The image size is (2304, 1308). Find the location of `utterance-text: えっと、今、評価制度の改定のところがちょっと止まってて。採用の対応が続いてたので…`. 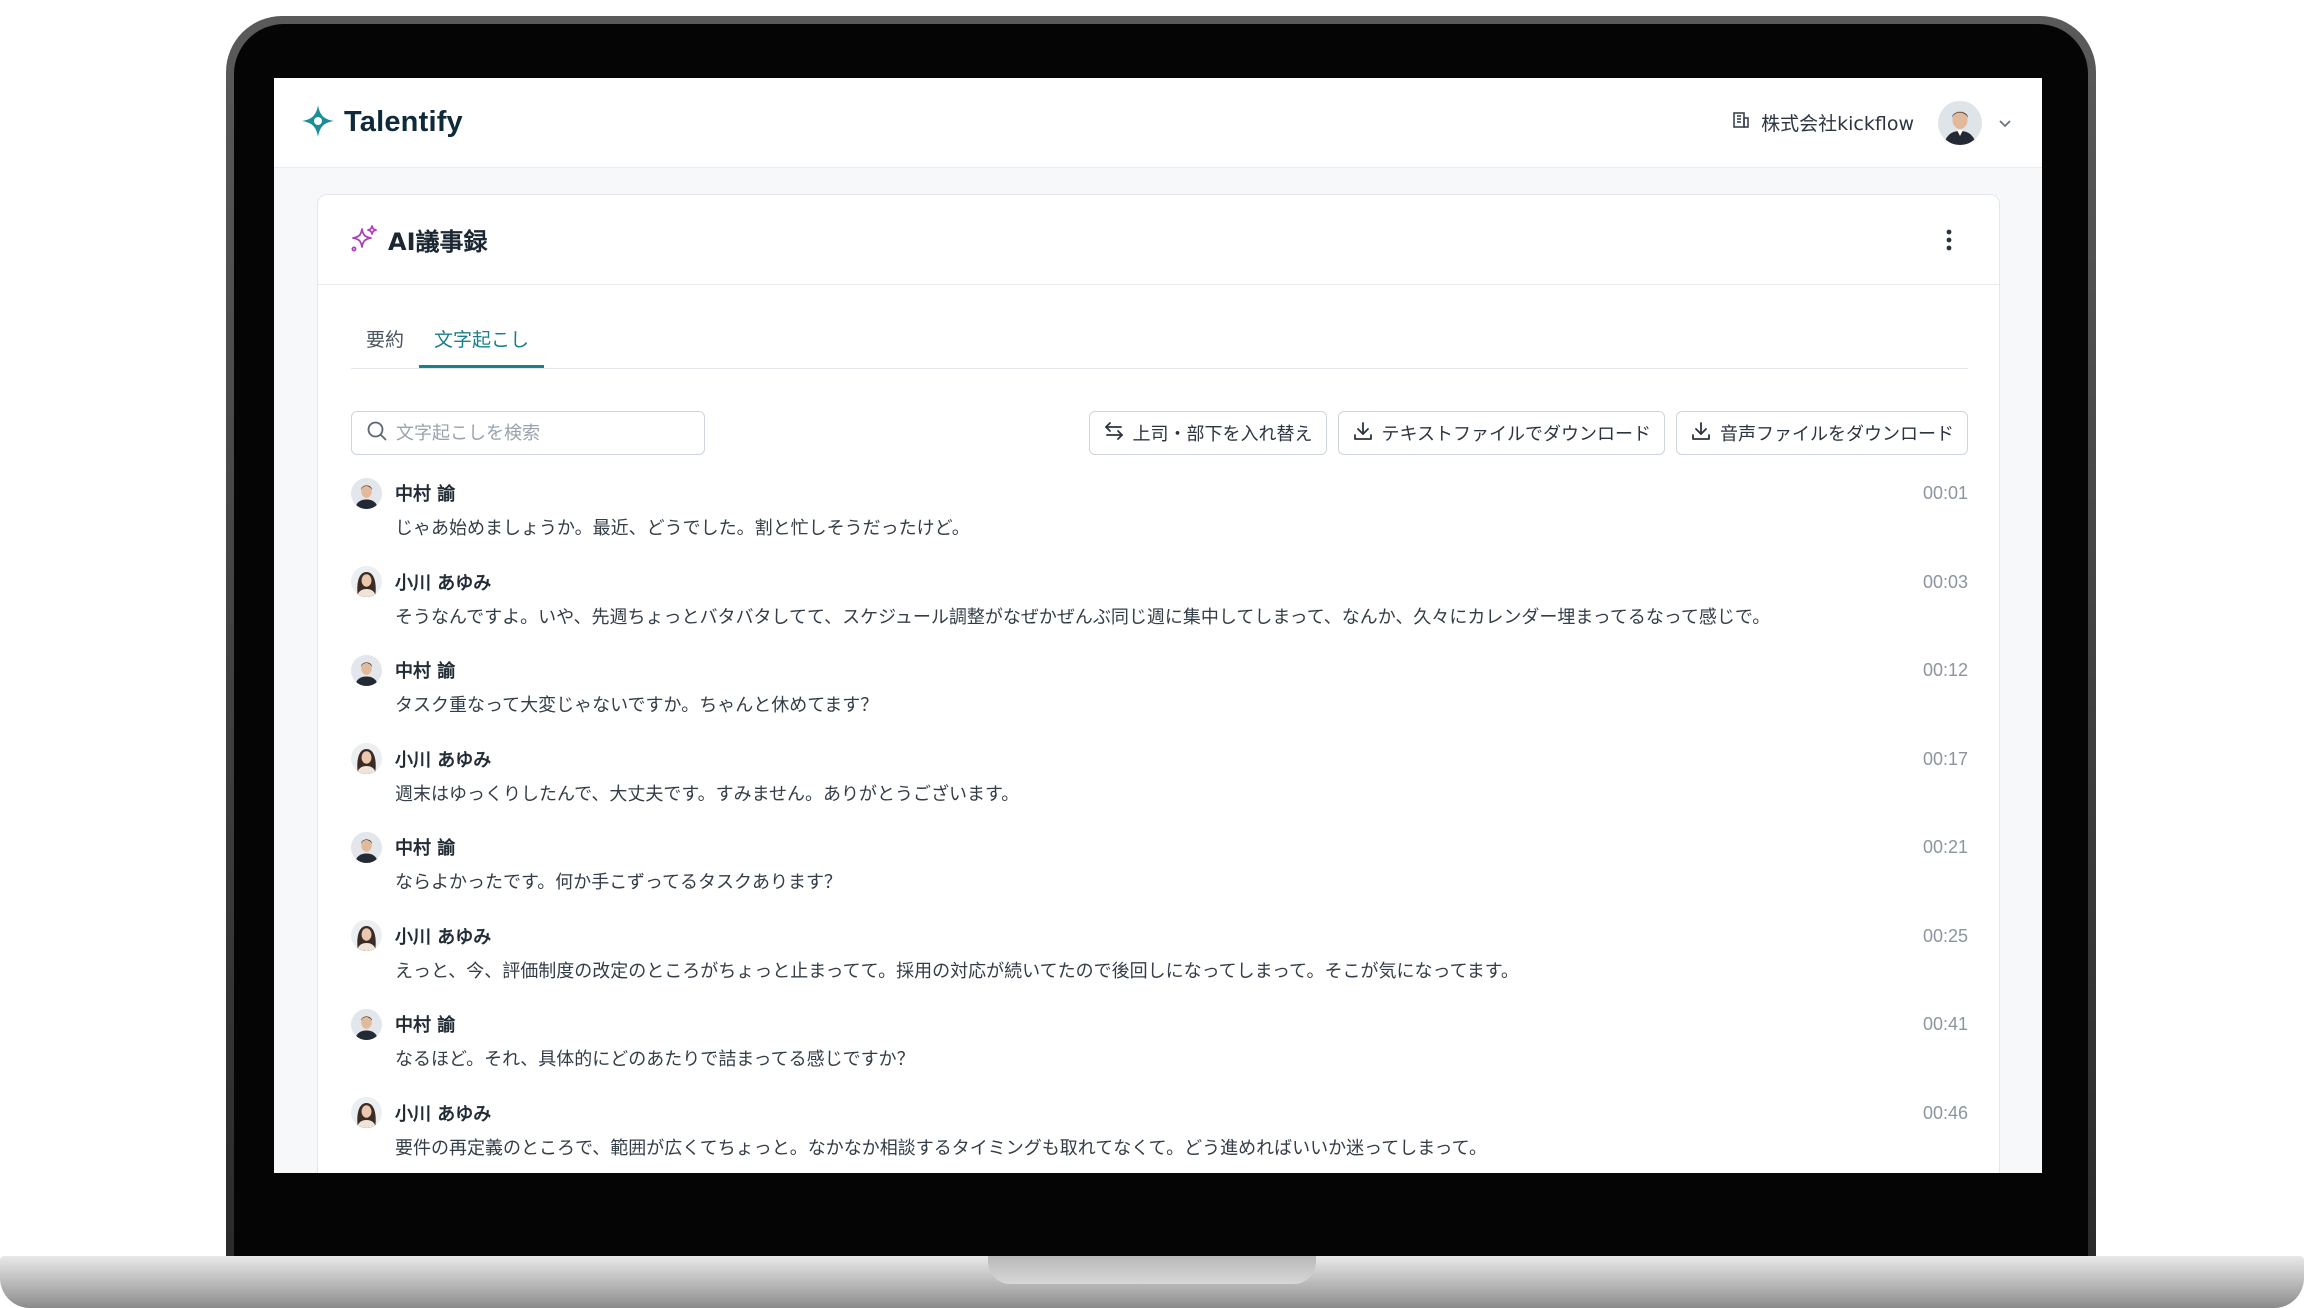

utterance-text: えっと、今、評価制度の改定のところがちょっと止まってて。採用の対応が続いてたので… is located at coordinates (957, 971).